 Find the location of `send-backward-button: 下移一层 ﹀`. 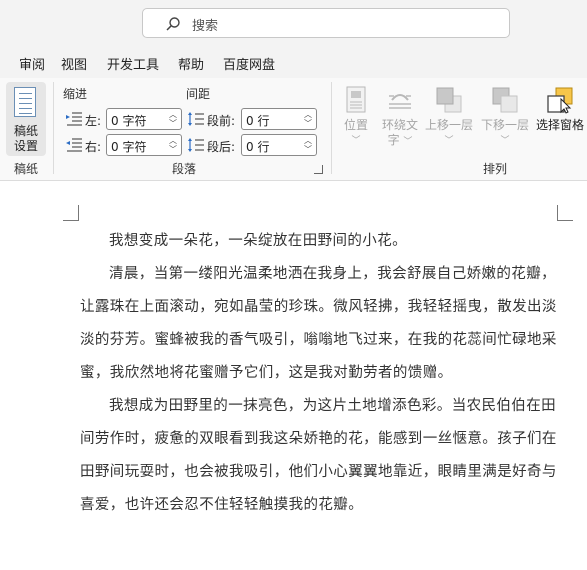

send-backward-button: 下移一层 ﹀ is located at coordinates (505, 114).